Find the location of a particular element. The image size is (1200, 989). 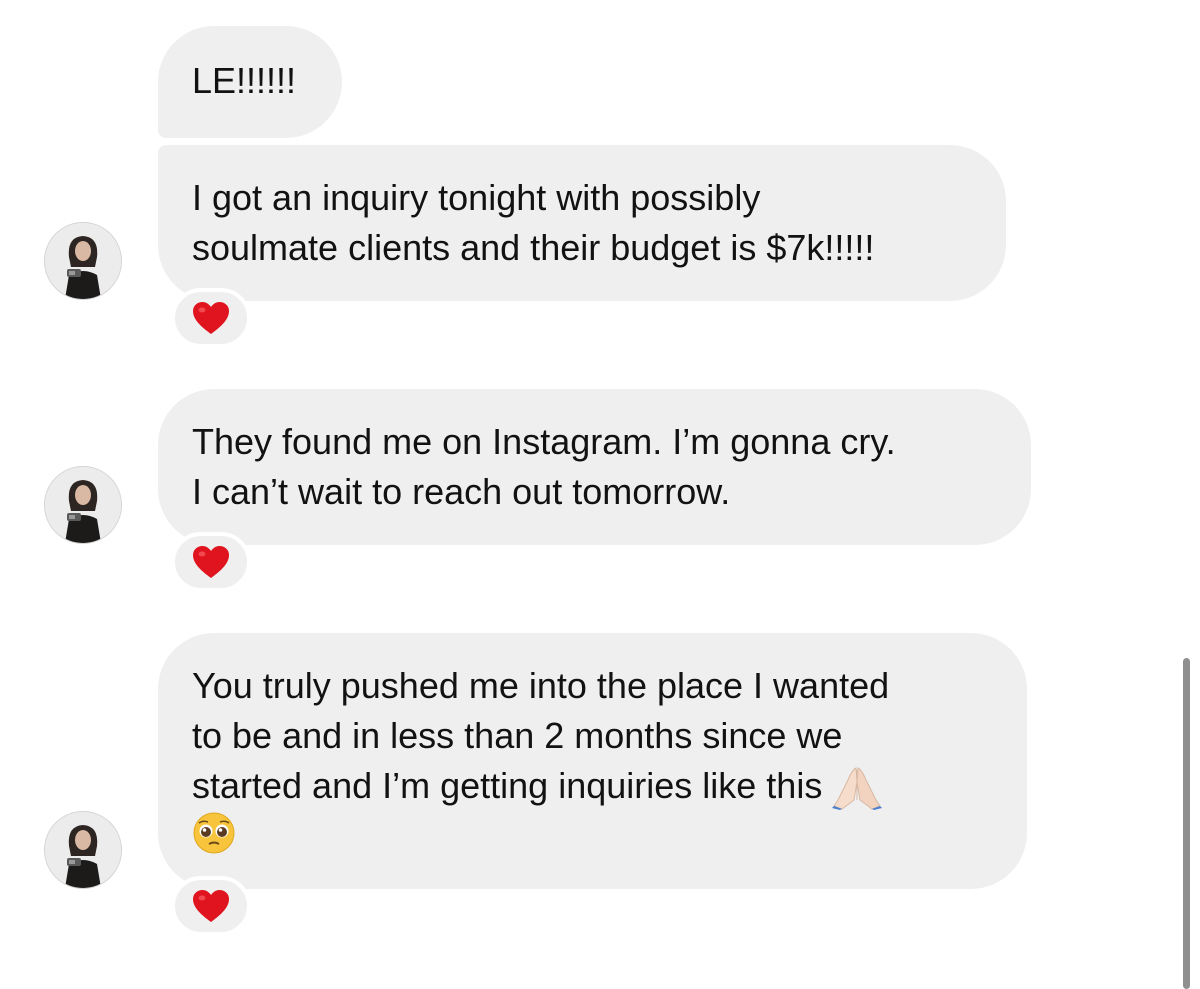

scrollbar is located at coordinates (1186, 823).